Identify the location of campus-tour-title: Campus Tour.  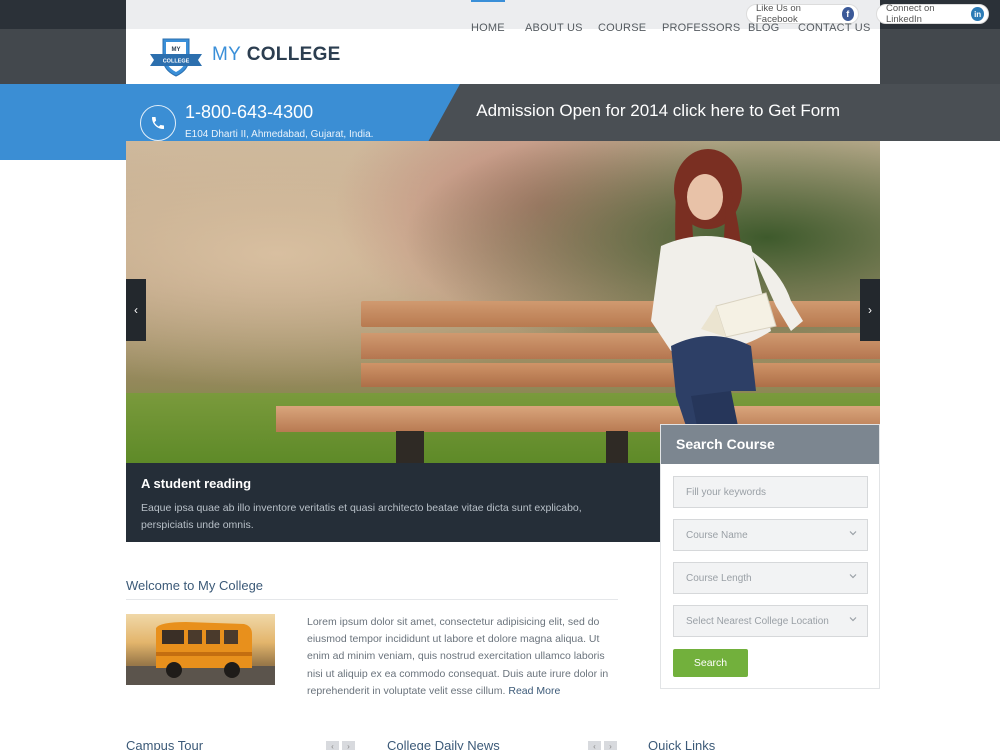
(165, 744).